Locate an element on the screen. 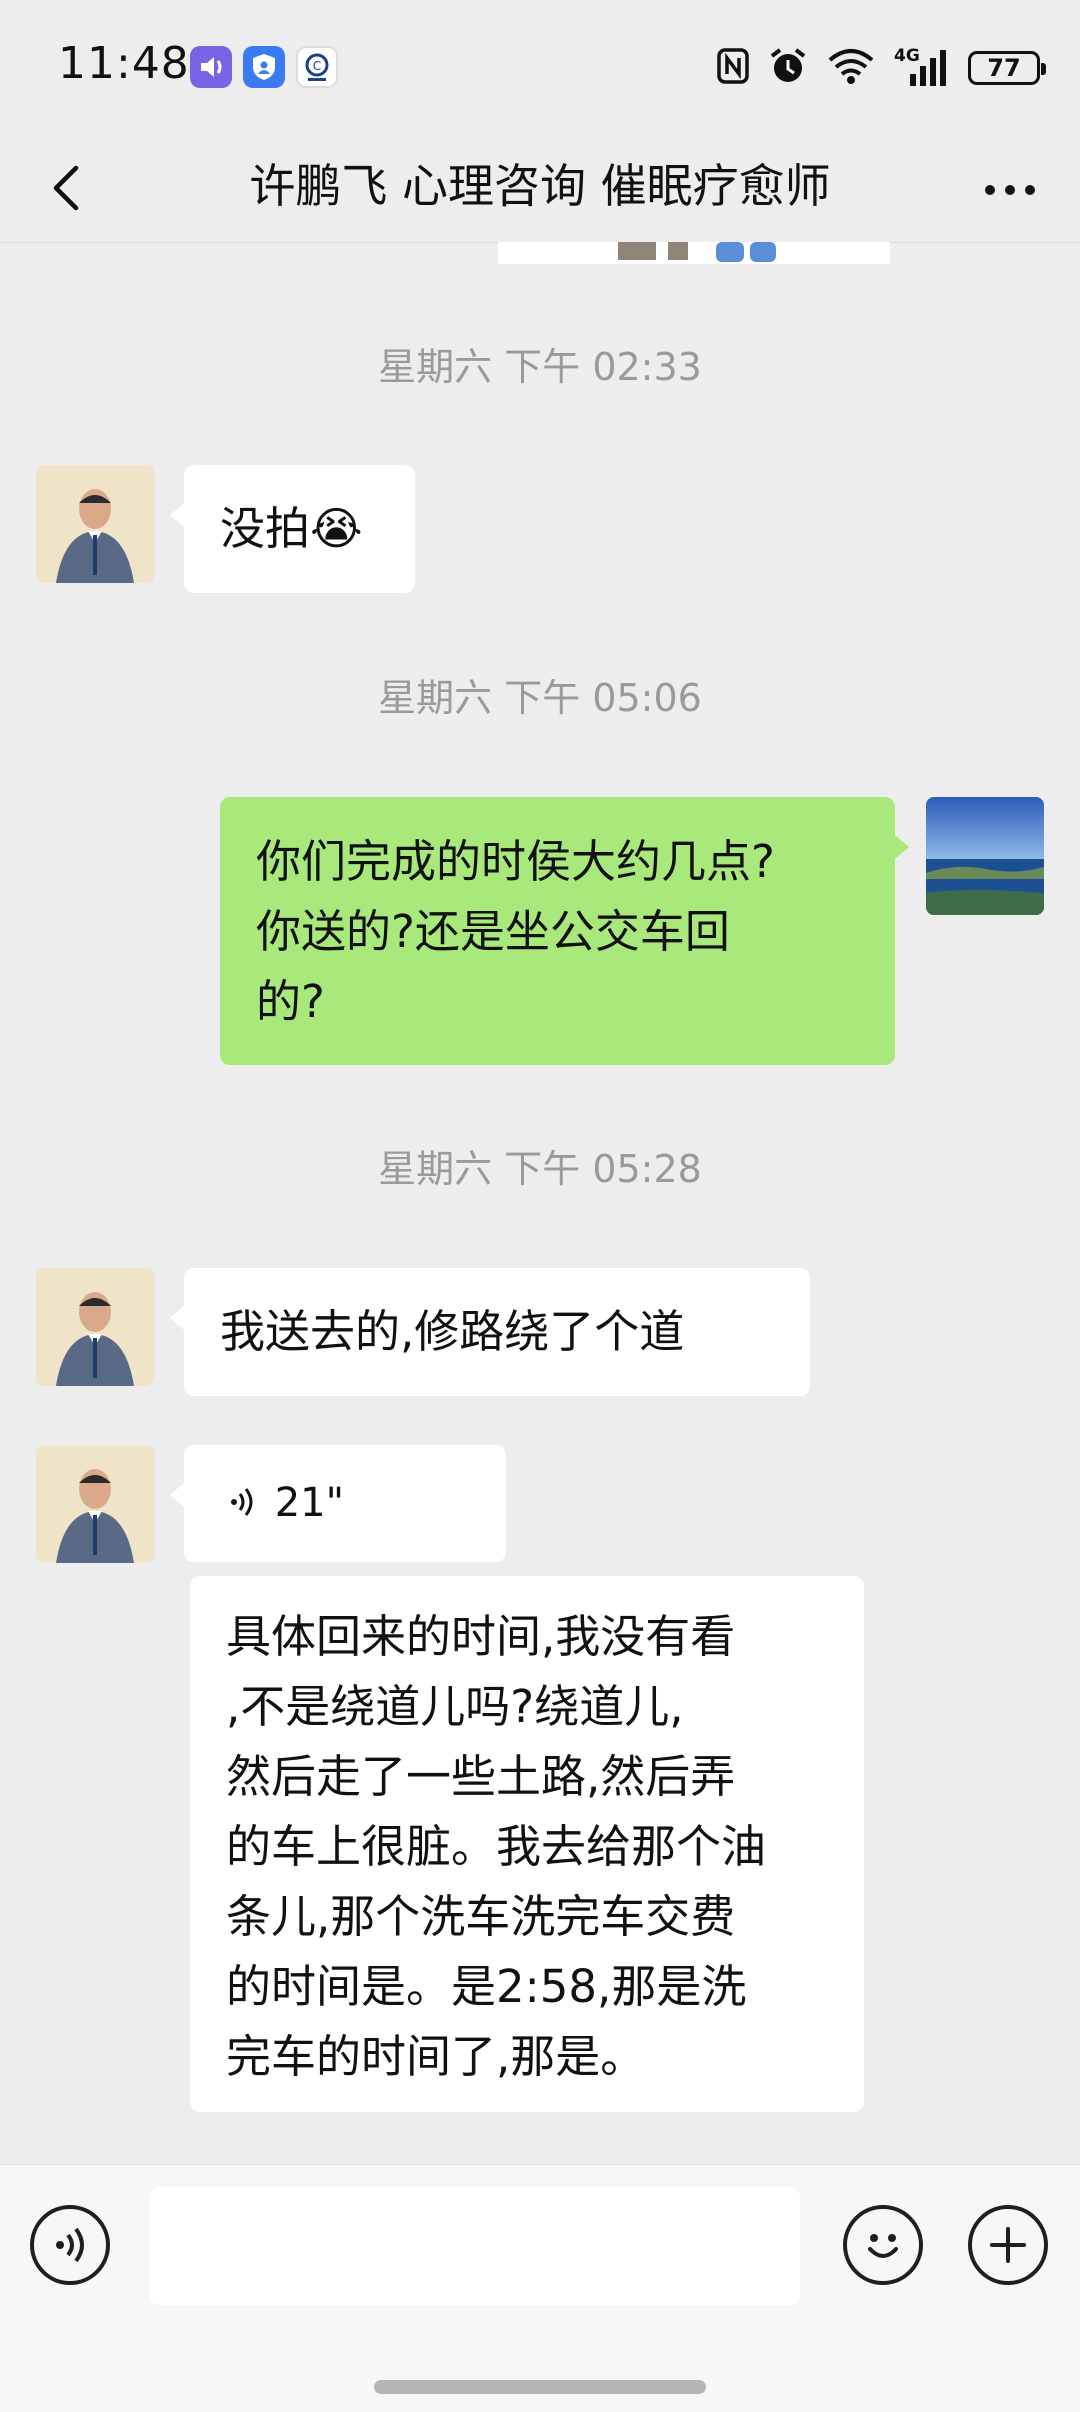 This screenshot has width=1080, height=2412. transcript-line: 的车上很脏。我去给那个油 is located at coordinates (496, 1846).